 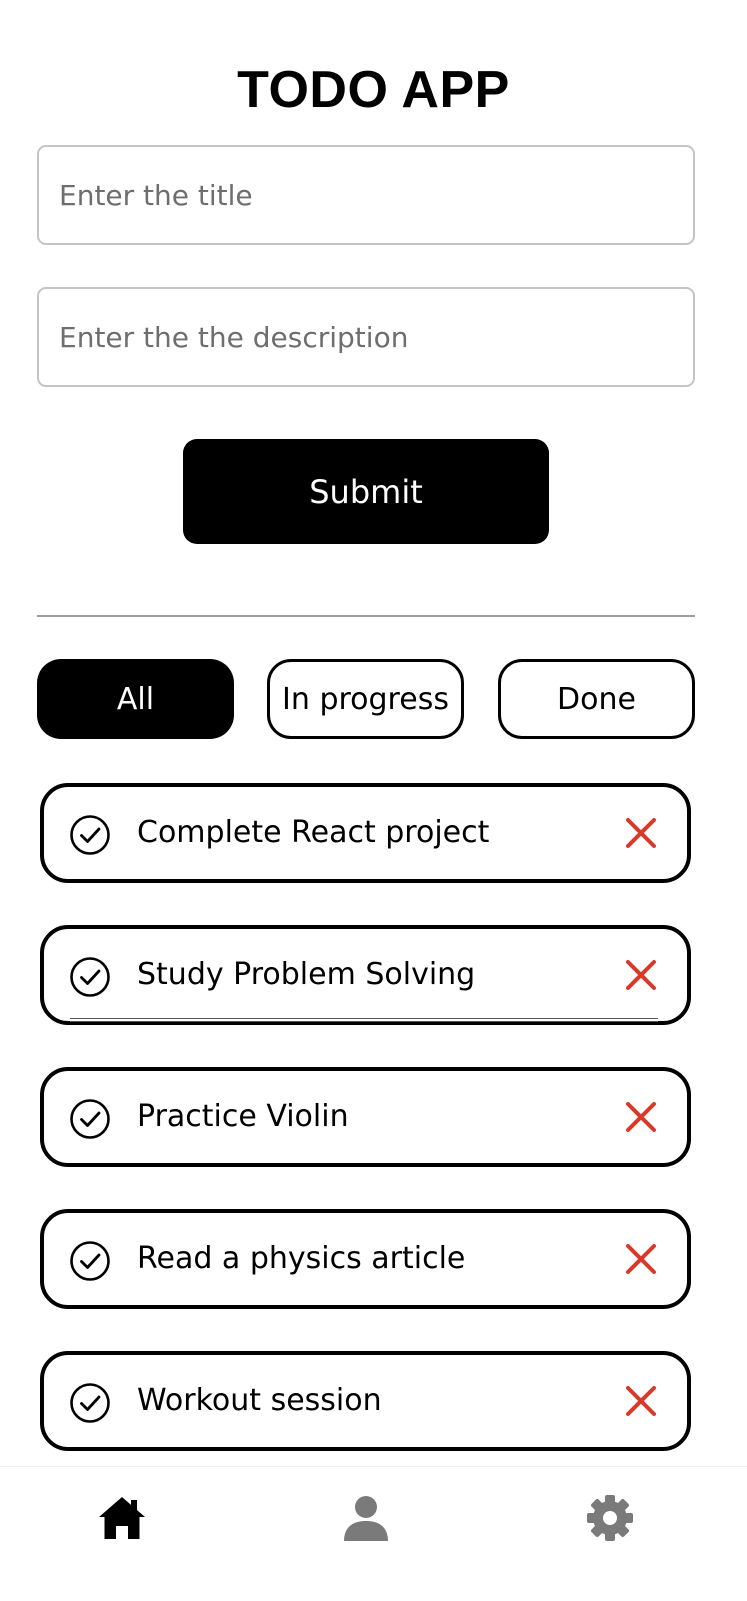 I want to click on todo-title: Read a physics article, so click(x=301, y=1258).